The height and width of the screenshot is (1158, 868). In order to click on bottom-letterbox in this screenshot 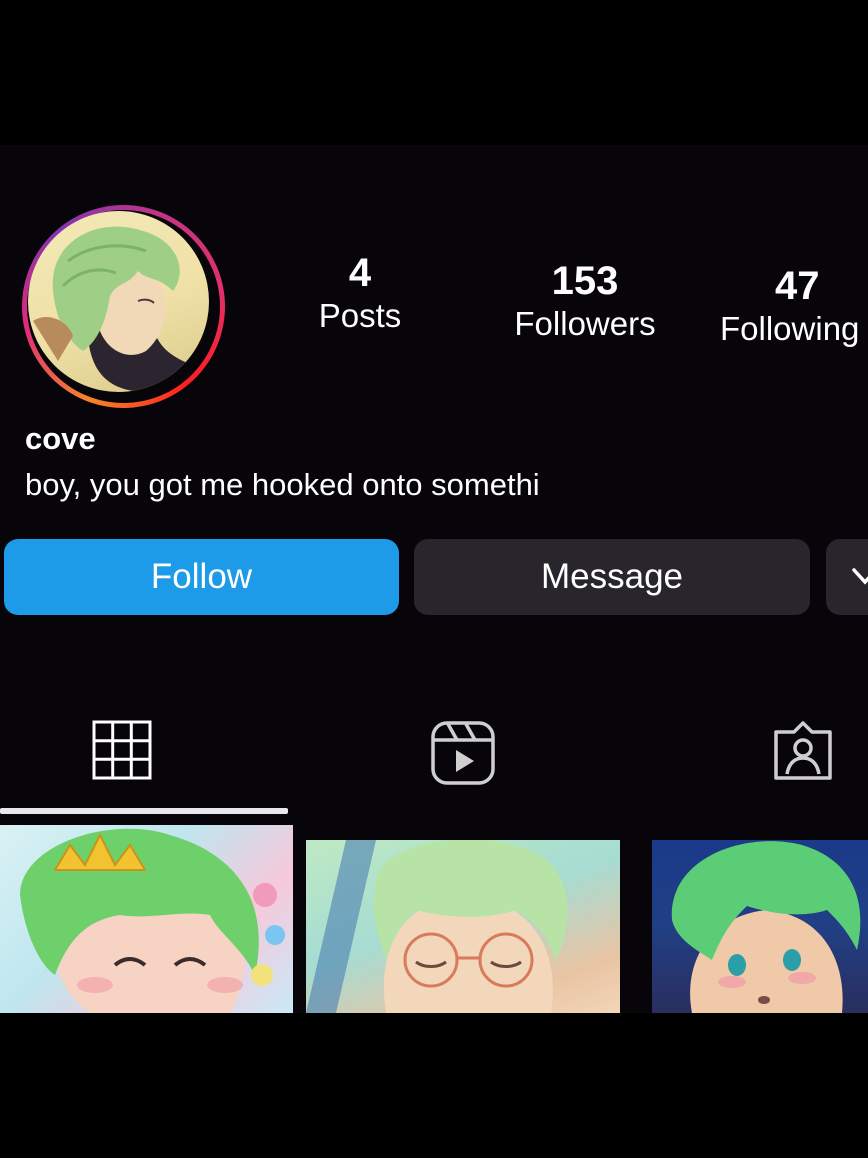, I will do `click(434, 1085)`.